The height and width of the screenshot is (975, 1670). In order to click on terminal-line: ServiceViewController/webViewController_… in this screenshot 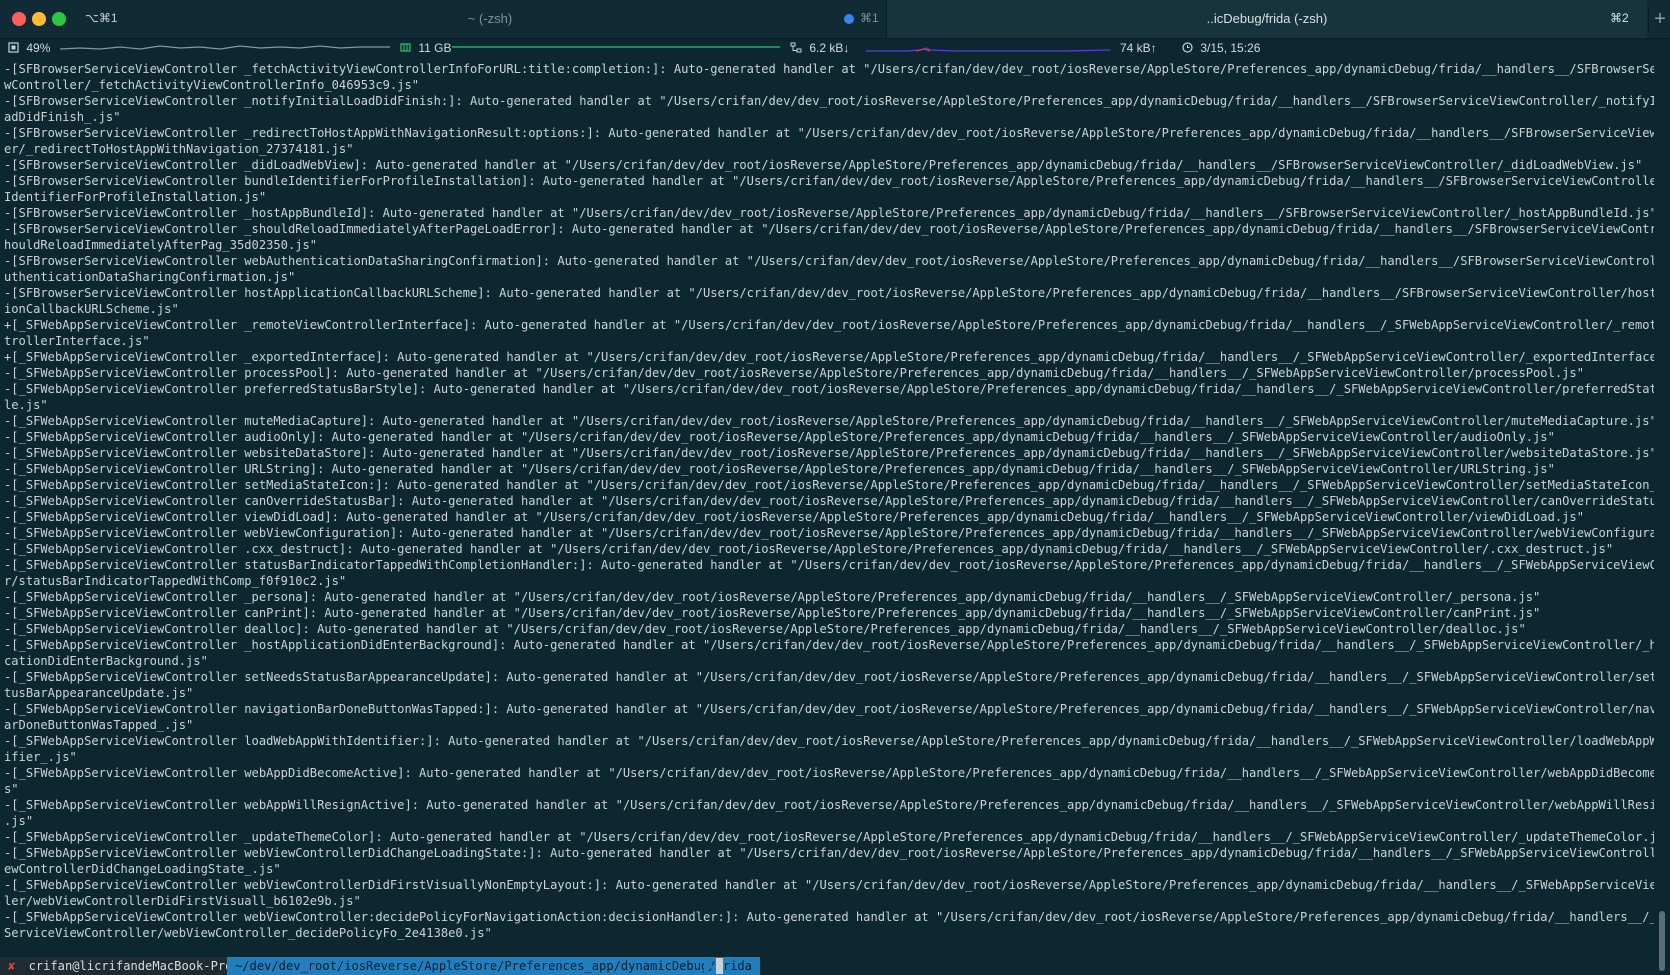, I will do `click(248, 933)`.